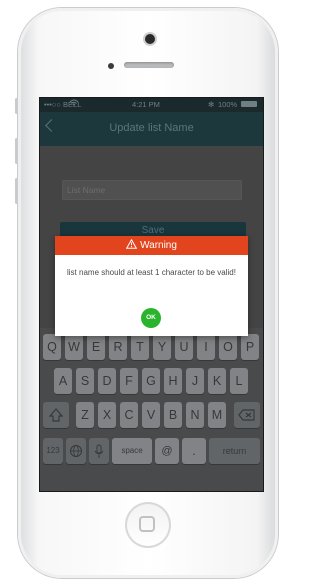  Describe the element at coordinates (16, 106) in the screenshot. I see `mute-switch` at that location.